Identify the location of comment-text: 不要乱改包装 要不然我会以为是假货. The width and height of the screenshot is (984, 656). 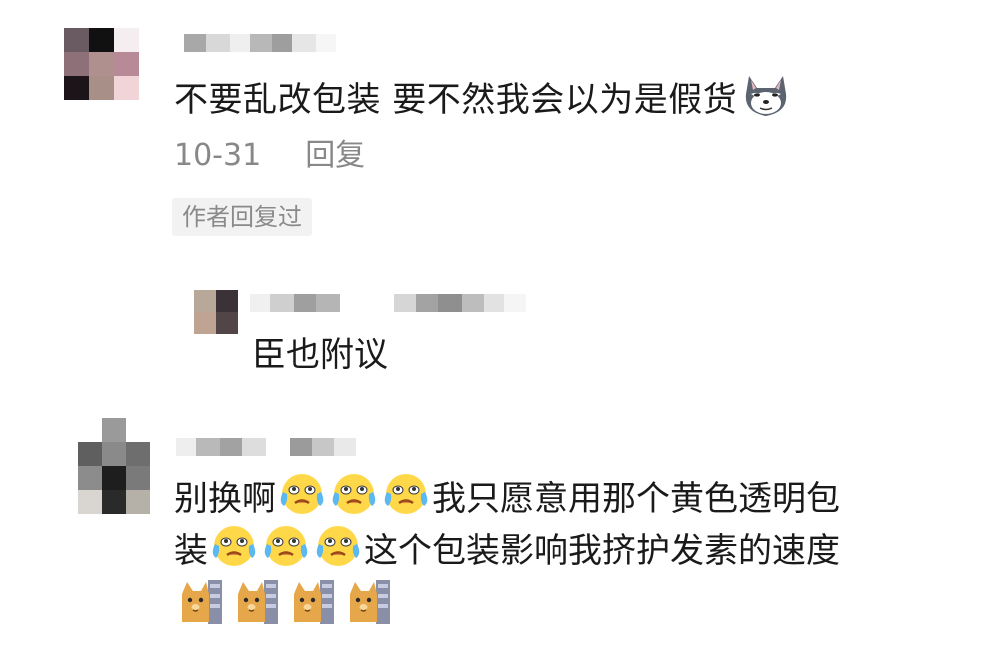
(482, 101).